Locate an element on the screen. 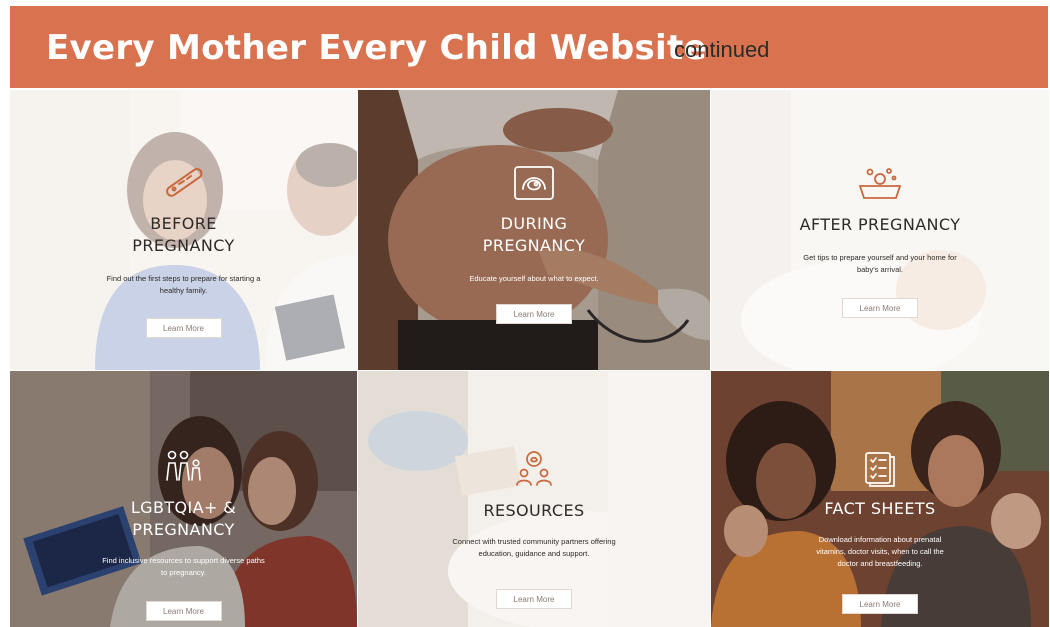 Image resolution: width=1050 pixels, height=627 pixels. tile-title: RESOURCES is located at coordinates (534, 510).